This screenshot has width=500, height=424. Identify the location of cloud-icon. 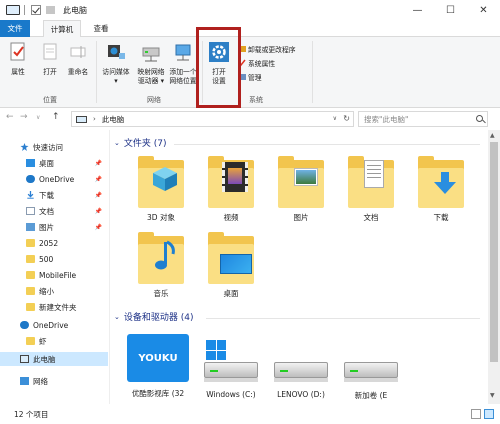
(30, 179).